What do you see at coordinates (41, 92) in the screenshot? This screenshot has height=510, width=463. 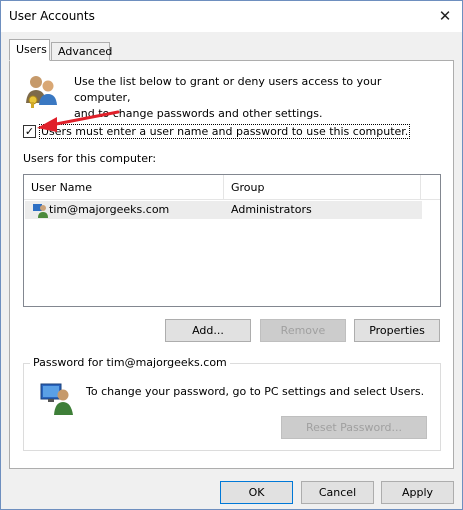 I see `users-icon` at bounding box center [41, 92].